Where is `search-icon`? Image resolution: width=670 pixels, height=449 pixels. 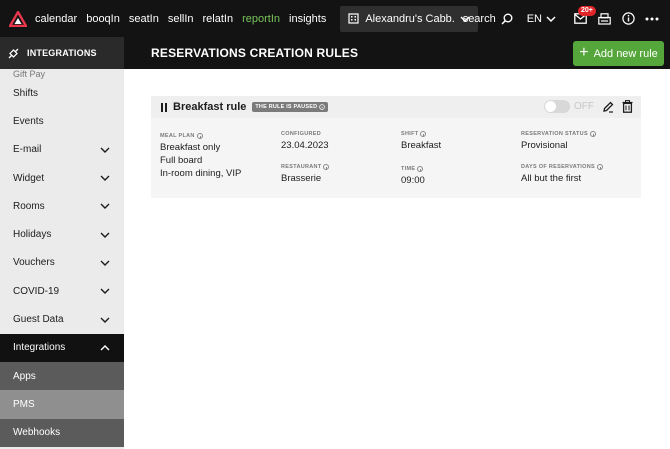
search-icon is located at coordinates (507, 19).